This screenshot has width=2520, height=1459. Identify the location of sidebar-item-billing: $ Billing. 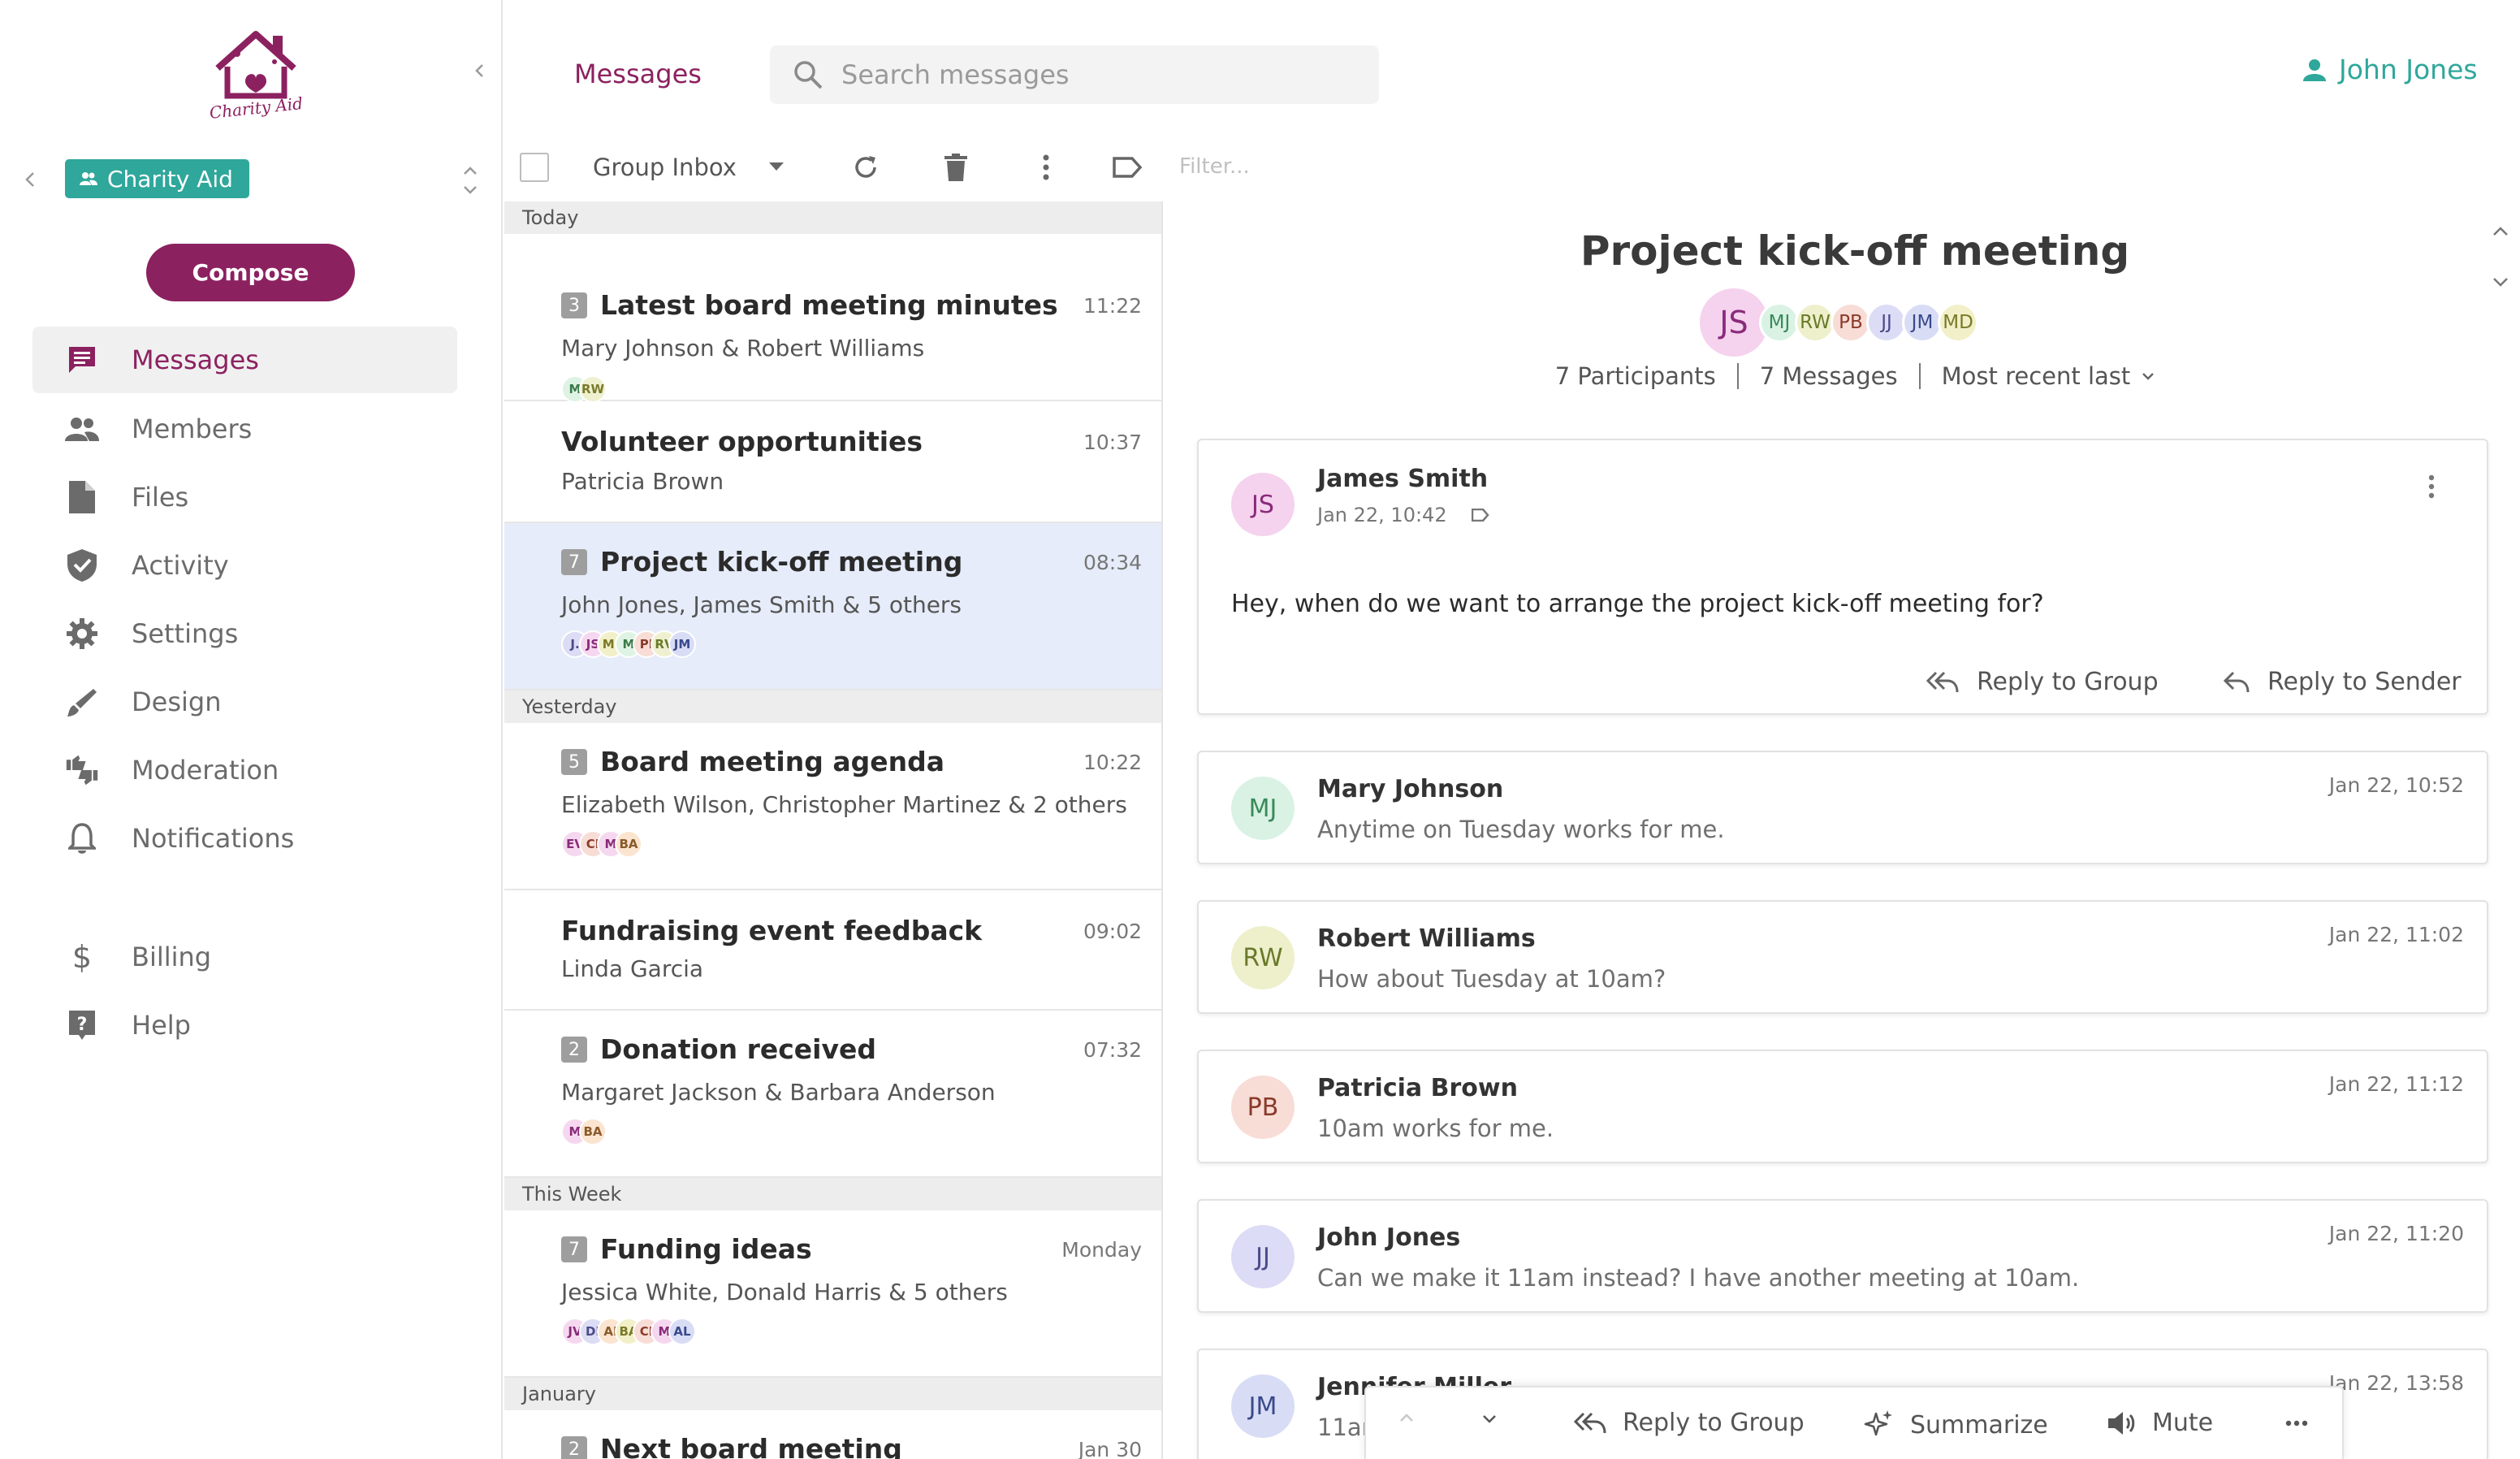
(244, 957).